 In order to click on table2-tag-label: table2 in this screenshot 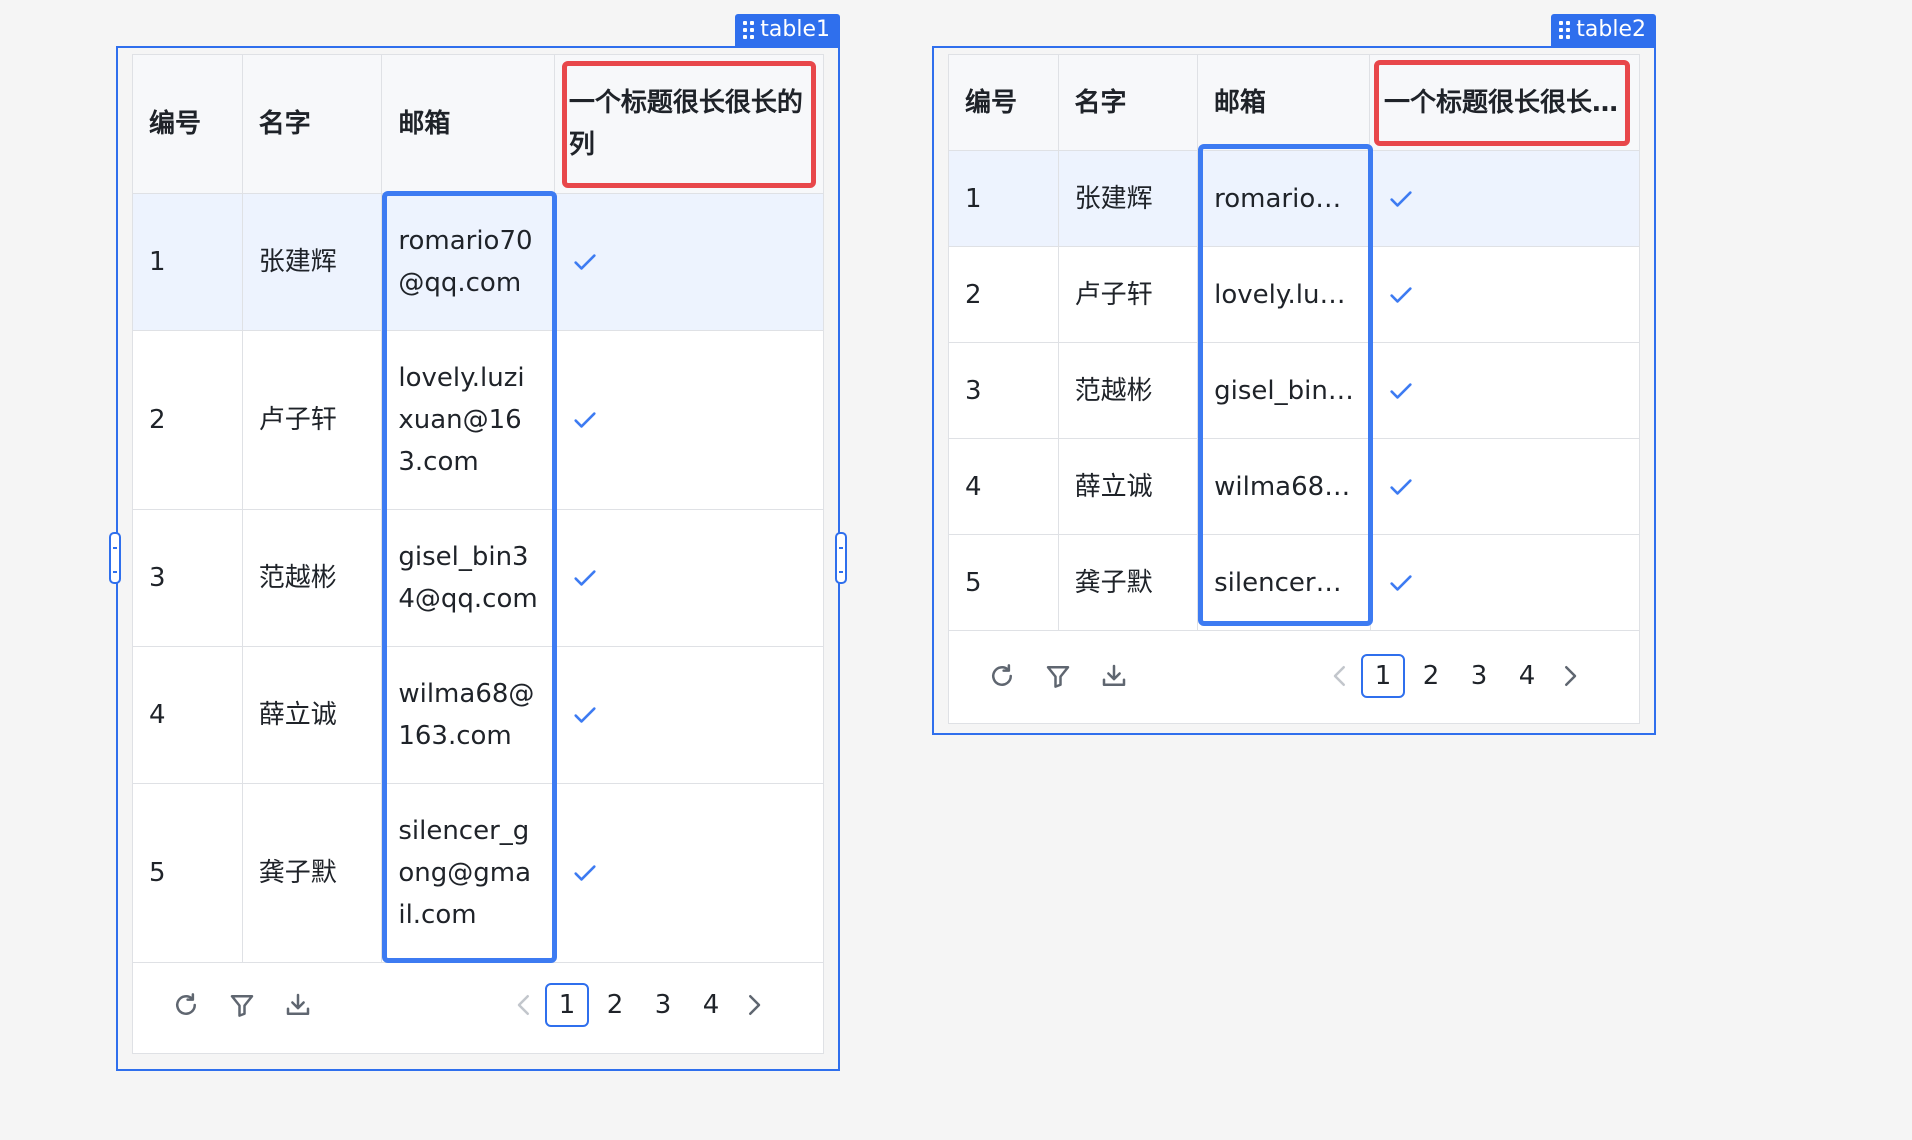, I will do `click(1611, 29)`.